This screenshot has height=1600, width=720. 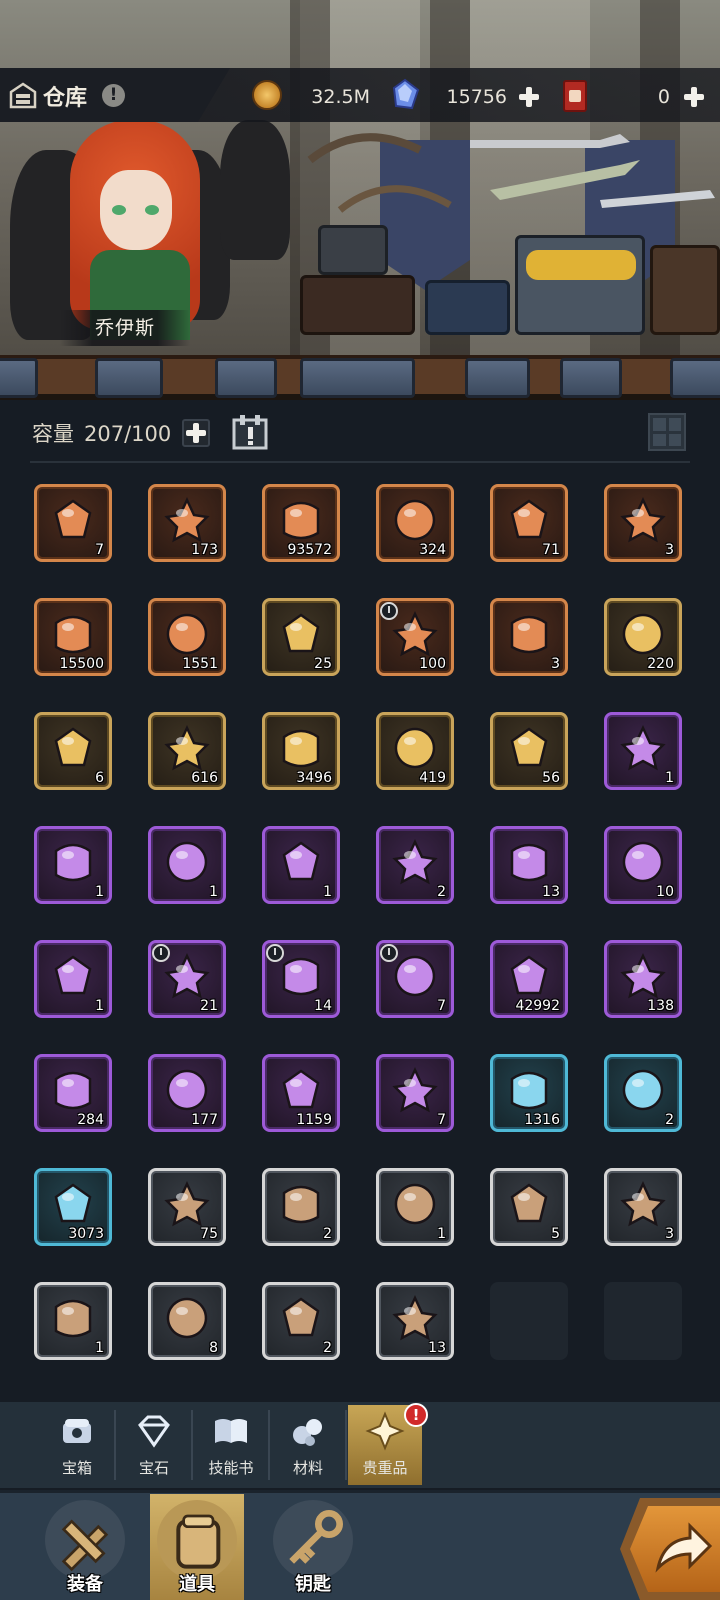 I want to click on item-slot: 419, so click(x=415, y=751).